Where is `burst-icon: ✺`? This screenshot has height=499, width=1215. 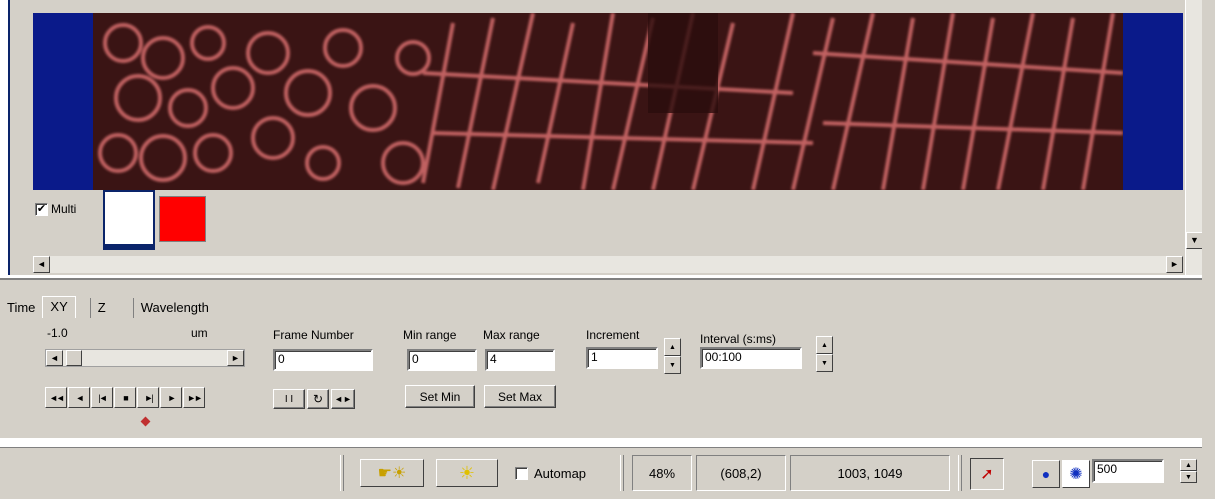
burst-icon: ✺ is located at coordinates (1076, 474).